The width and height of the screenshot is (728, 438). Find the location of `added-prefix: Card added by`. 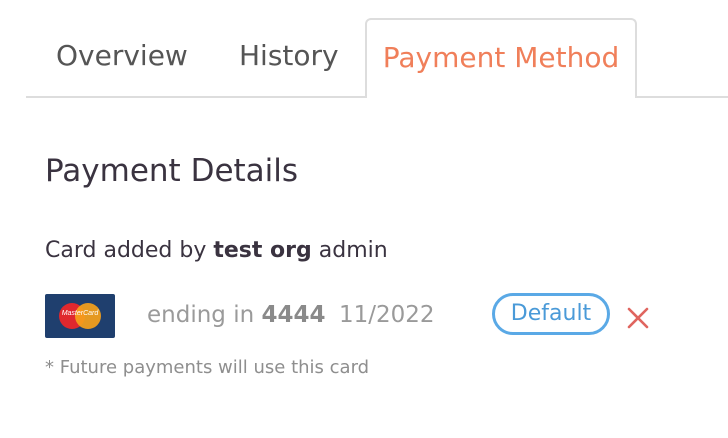

added-prefix: Card added by is located at coordinates (129, 250).